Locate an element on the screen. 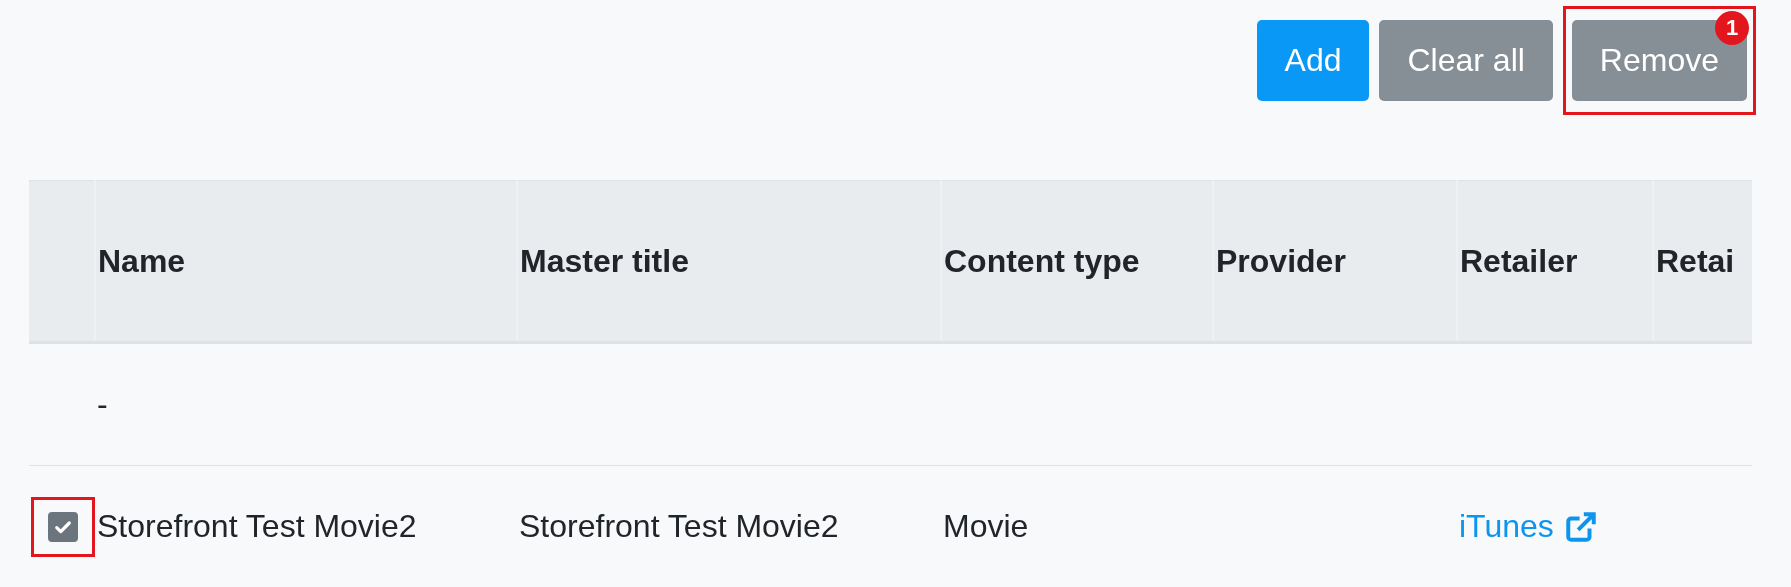 The width and height of the screenshot is (1791, 587). toolbar-button: Clear all is located at coordinates (1466, 60).